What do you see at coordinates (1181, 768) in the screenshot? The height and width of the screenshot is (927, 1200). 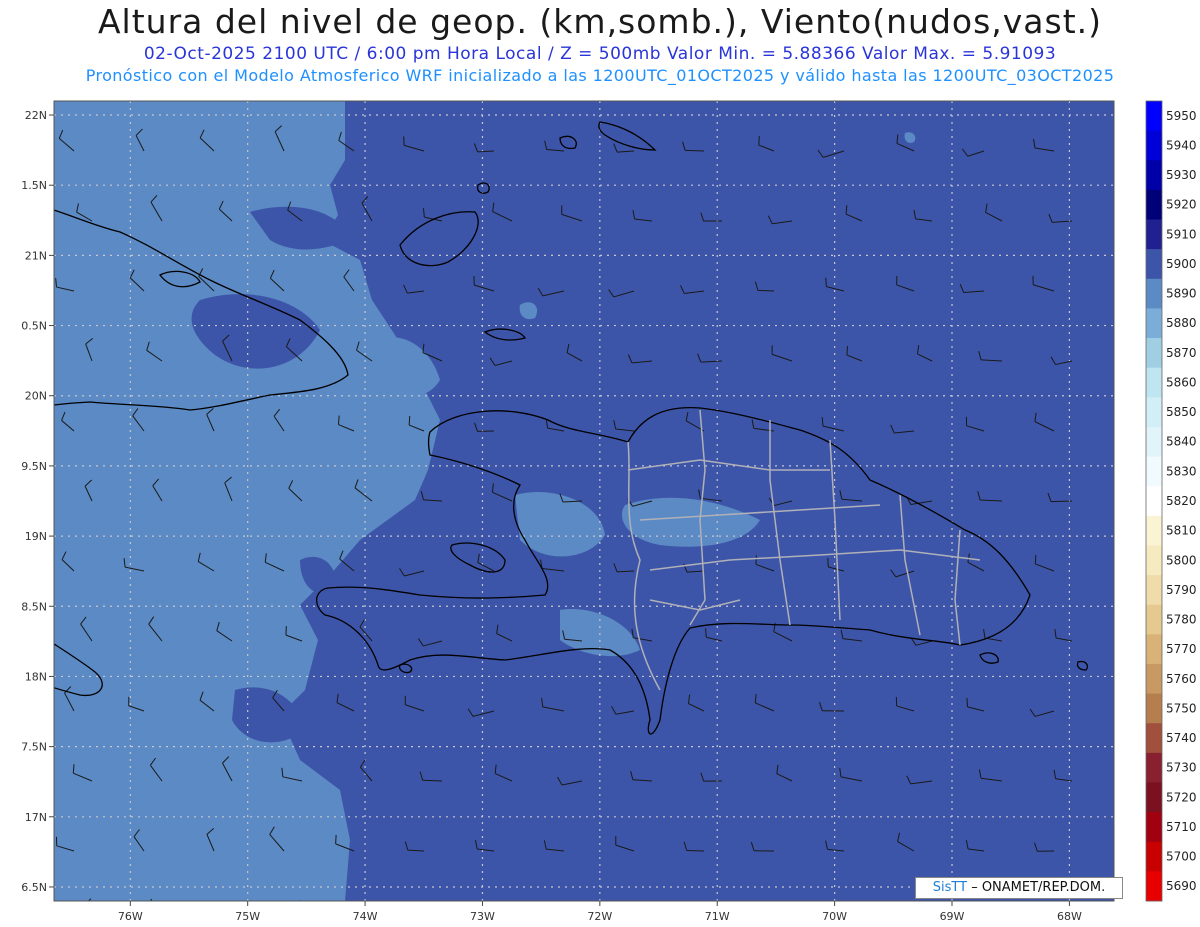 I see `colorbar-label: 5730` at bounding box center [1181, 768].